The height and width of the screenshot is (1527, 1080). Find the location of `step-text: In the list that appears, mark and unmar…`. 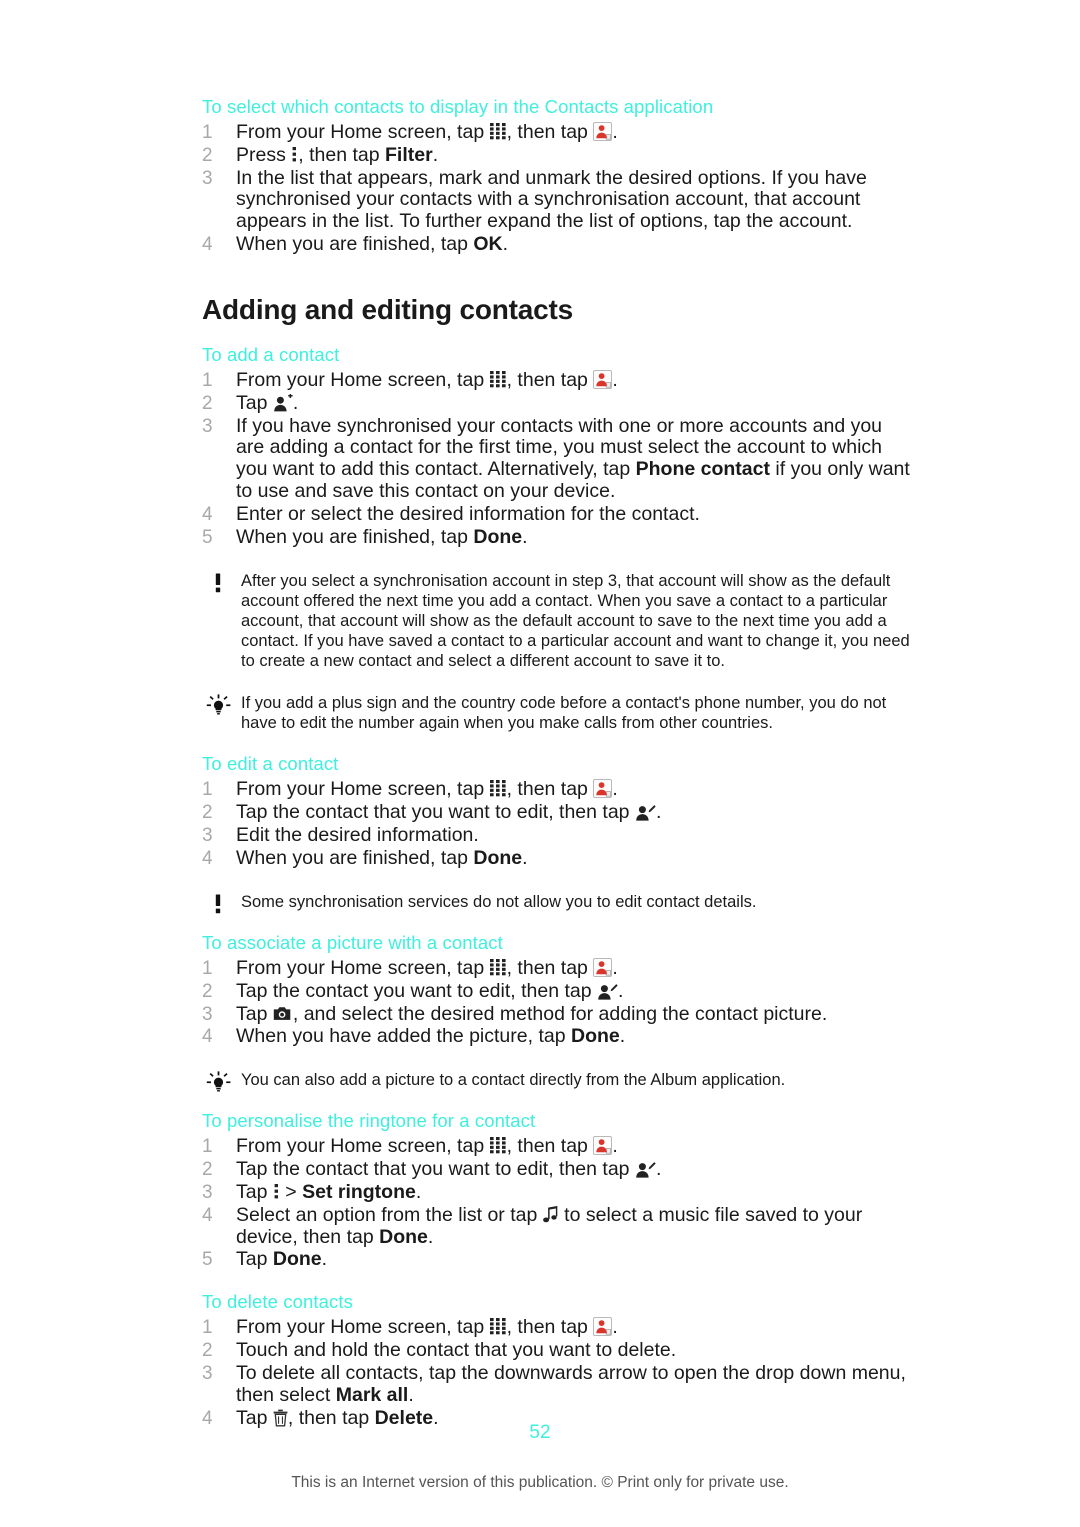

step-text: In the list that appears, mark and unmar… is located at coordinates (551, 199).